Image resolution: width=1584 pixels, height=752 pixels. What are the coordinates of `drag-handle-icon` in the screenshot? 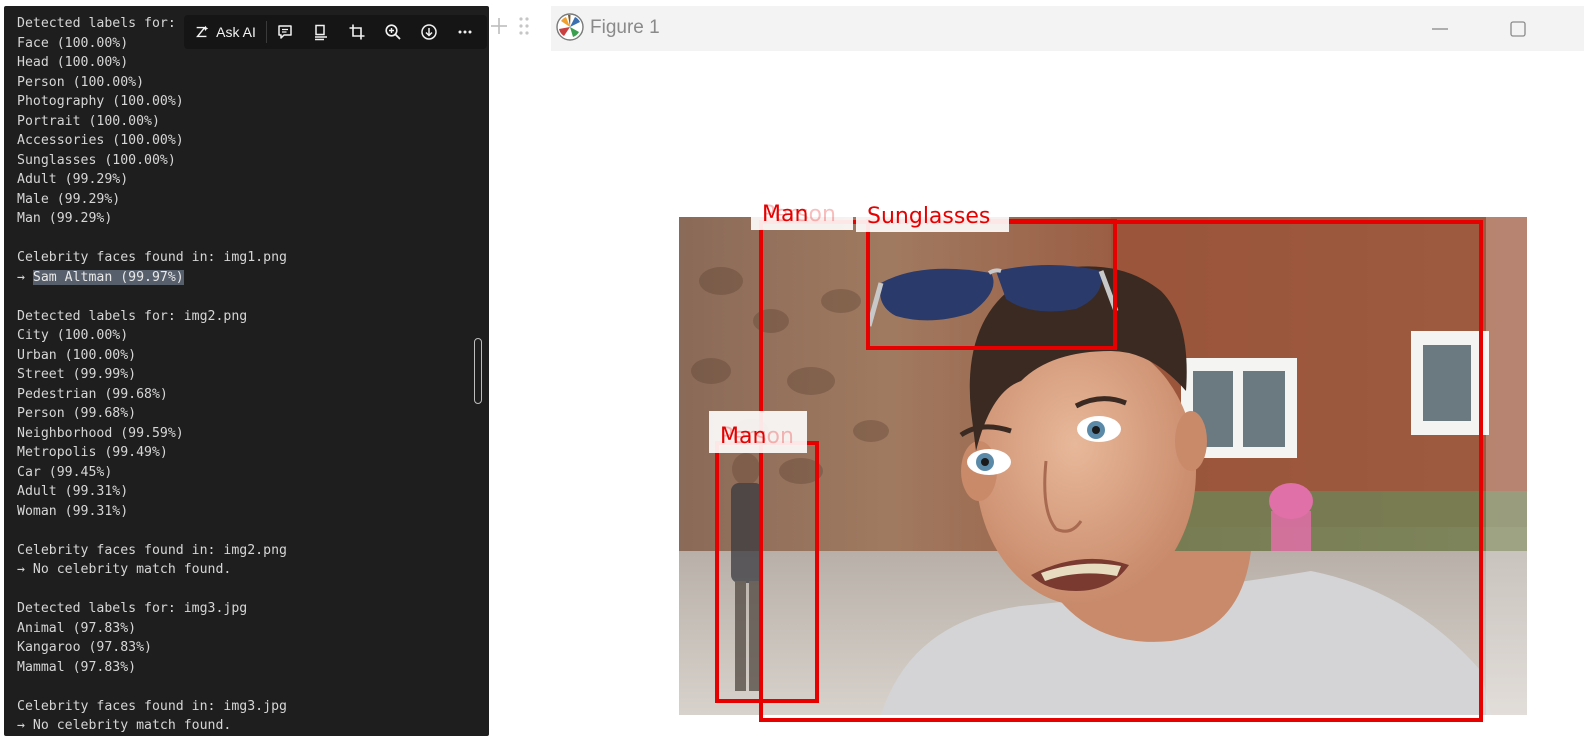 It's located at (524, 26).